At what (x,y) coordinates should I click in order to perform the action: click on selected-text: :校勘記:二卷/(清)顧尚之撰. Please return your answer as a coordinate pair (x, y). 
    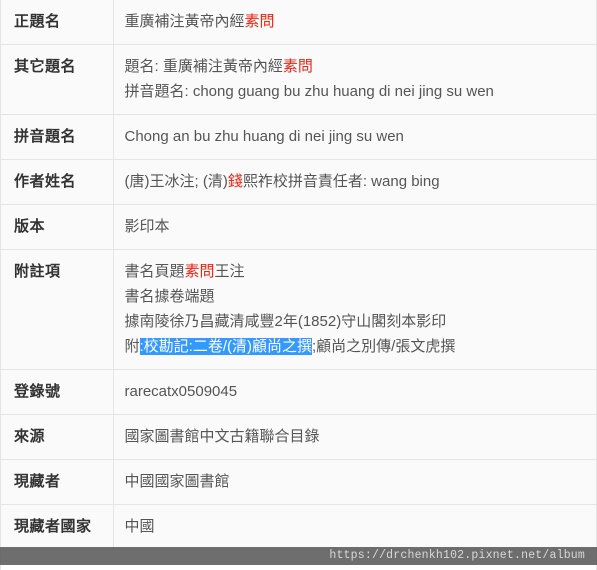
    Looking at the image, I should click on (226, 346).